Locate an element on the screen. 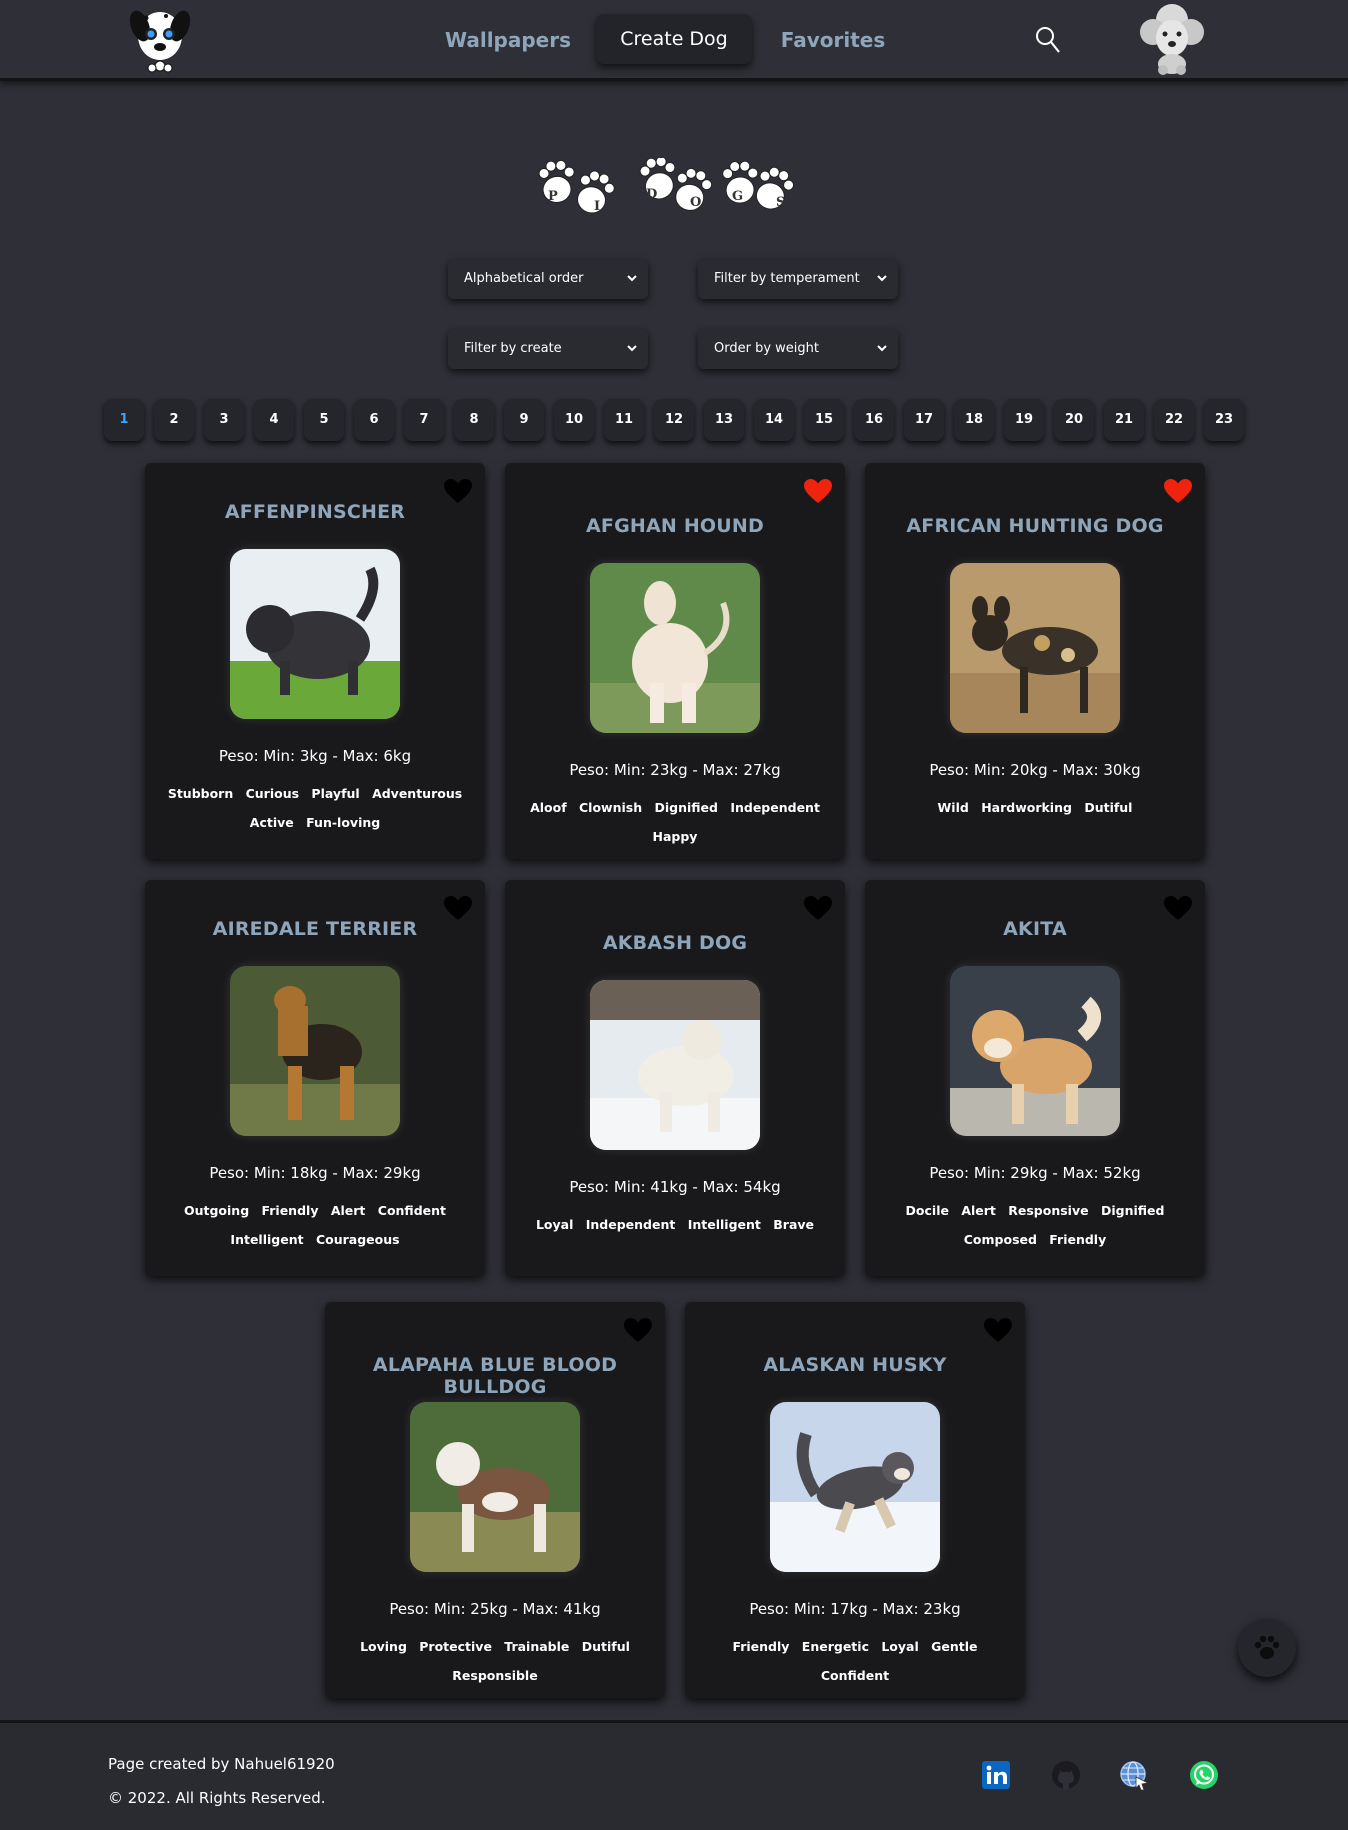 This screenshot has width=1348, height=1830. page-button-11: 11 is located at coordinates (624, 420).